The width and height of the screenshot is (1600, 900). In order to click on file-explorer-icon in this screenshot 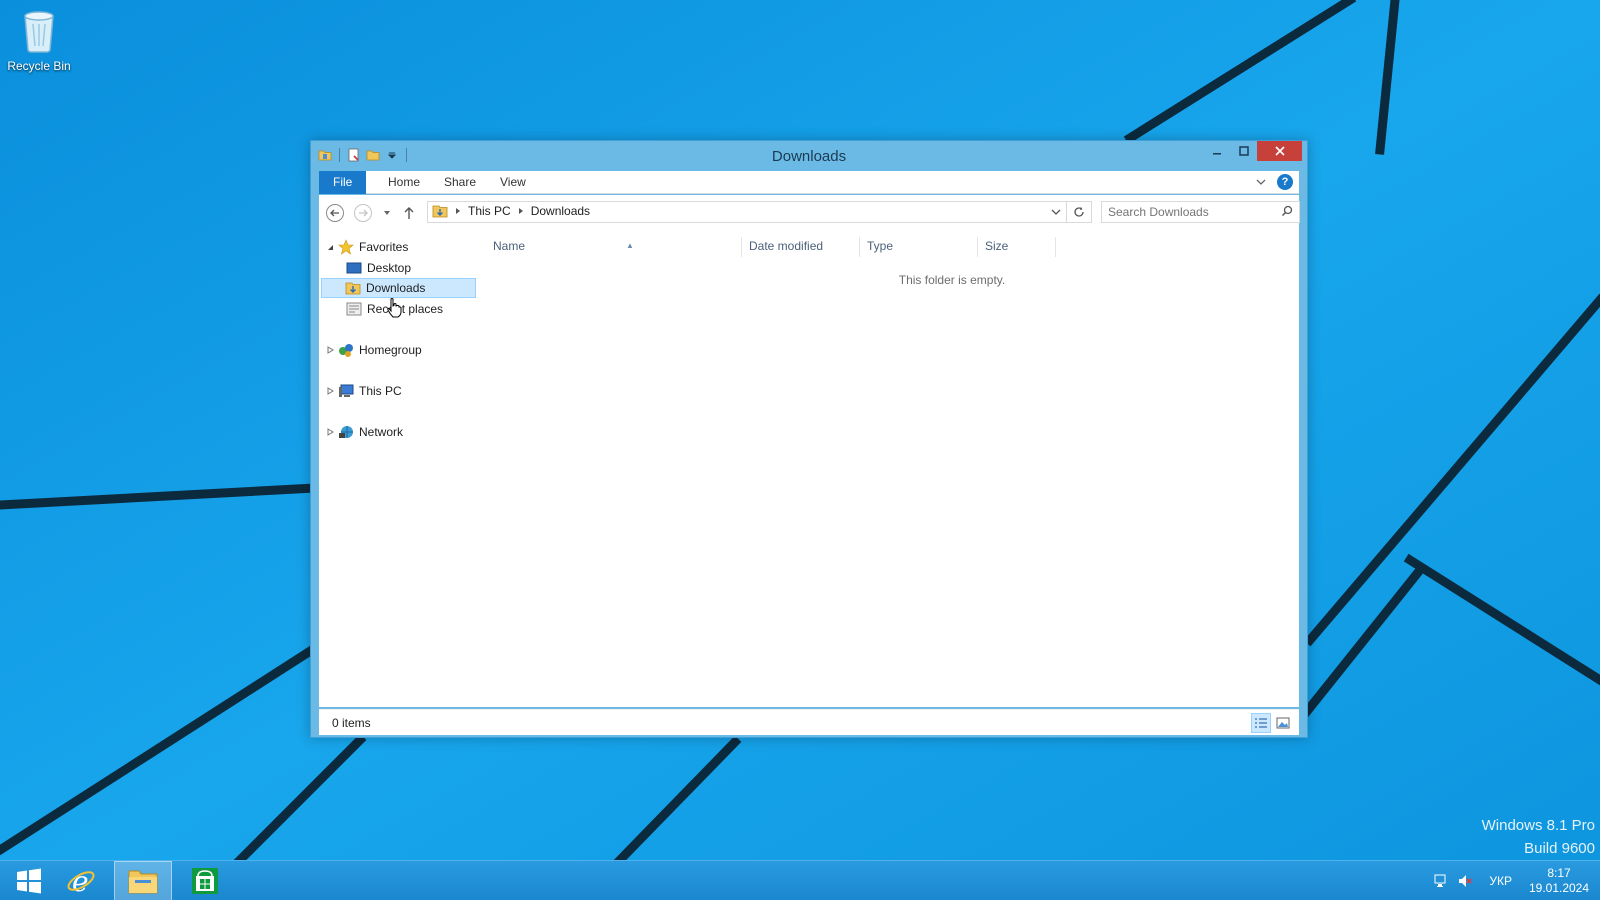, I will do `click(143, 882)`.